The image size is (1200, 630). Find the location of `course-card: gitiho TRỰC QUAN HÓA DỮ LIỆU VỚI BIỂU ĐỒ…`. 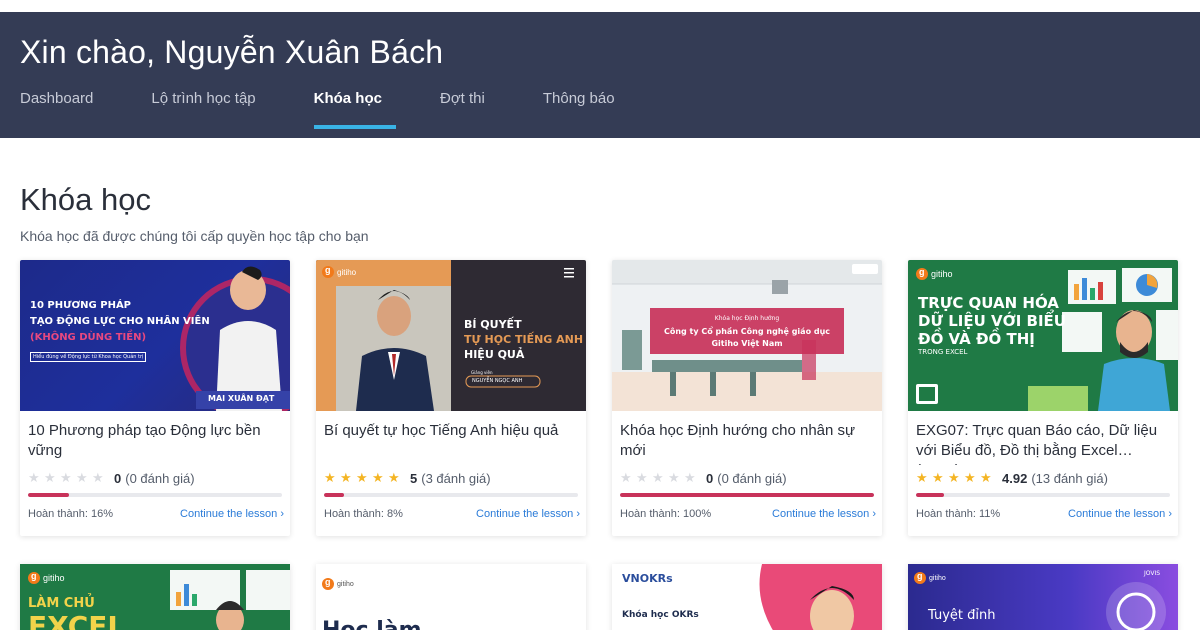

course-card: gitiho TRỰC QUAN HÓA DỮ LIỆU VỚI BIỂU ĐỒ… is located at coordinates (1043, 398).